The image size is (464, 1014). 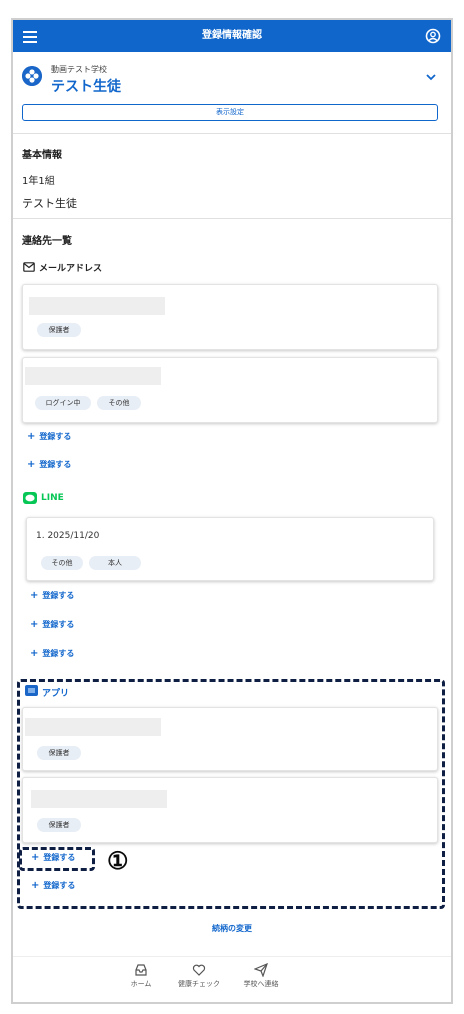 I want to click on nav-contact: 学校へ連絡, so click(x=261, y=976).